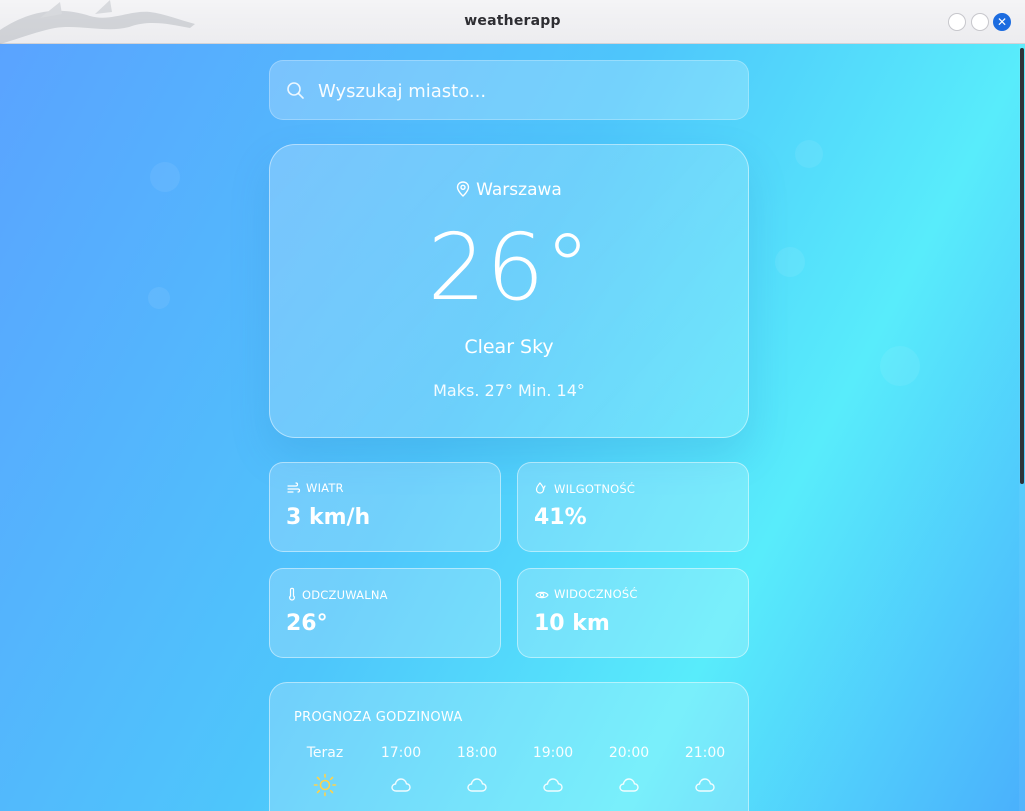 This screenshot has height=811, width=1025. I want to click on close-button: ✕, so click(1002, 22).